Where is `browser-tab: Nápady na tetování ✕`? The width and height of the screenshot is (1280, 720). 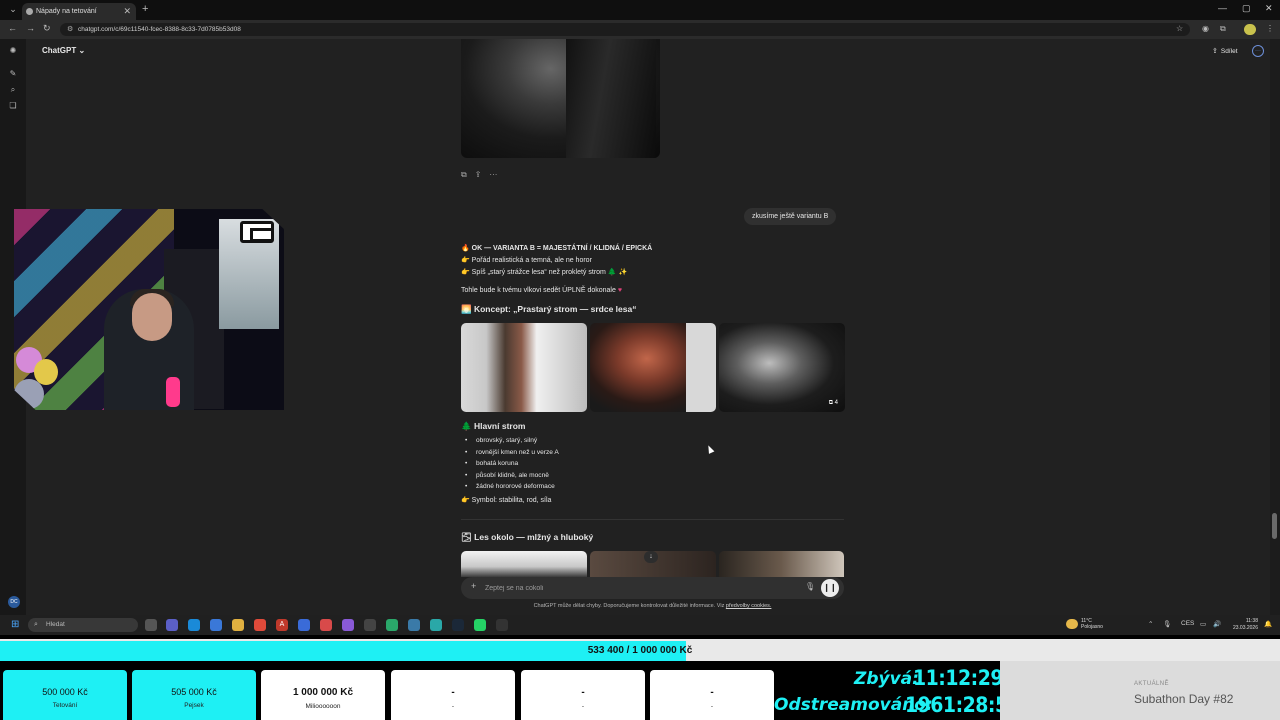 browser-tab: Nápady na tetování ✕ is located at coordinates (79, 11).